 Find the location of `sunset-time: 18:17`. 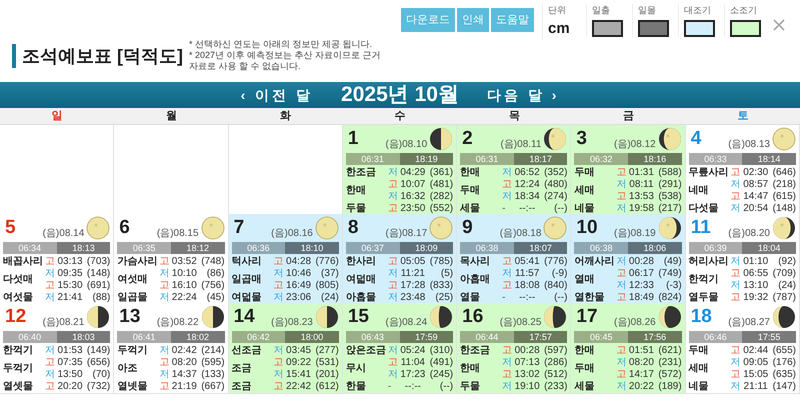

sunset-time: 18:17 is located at coordinates (541, 159).